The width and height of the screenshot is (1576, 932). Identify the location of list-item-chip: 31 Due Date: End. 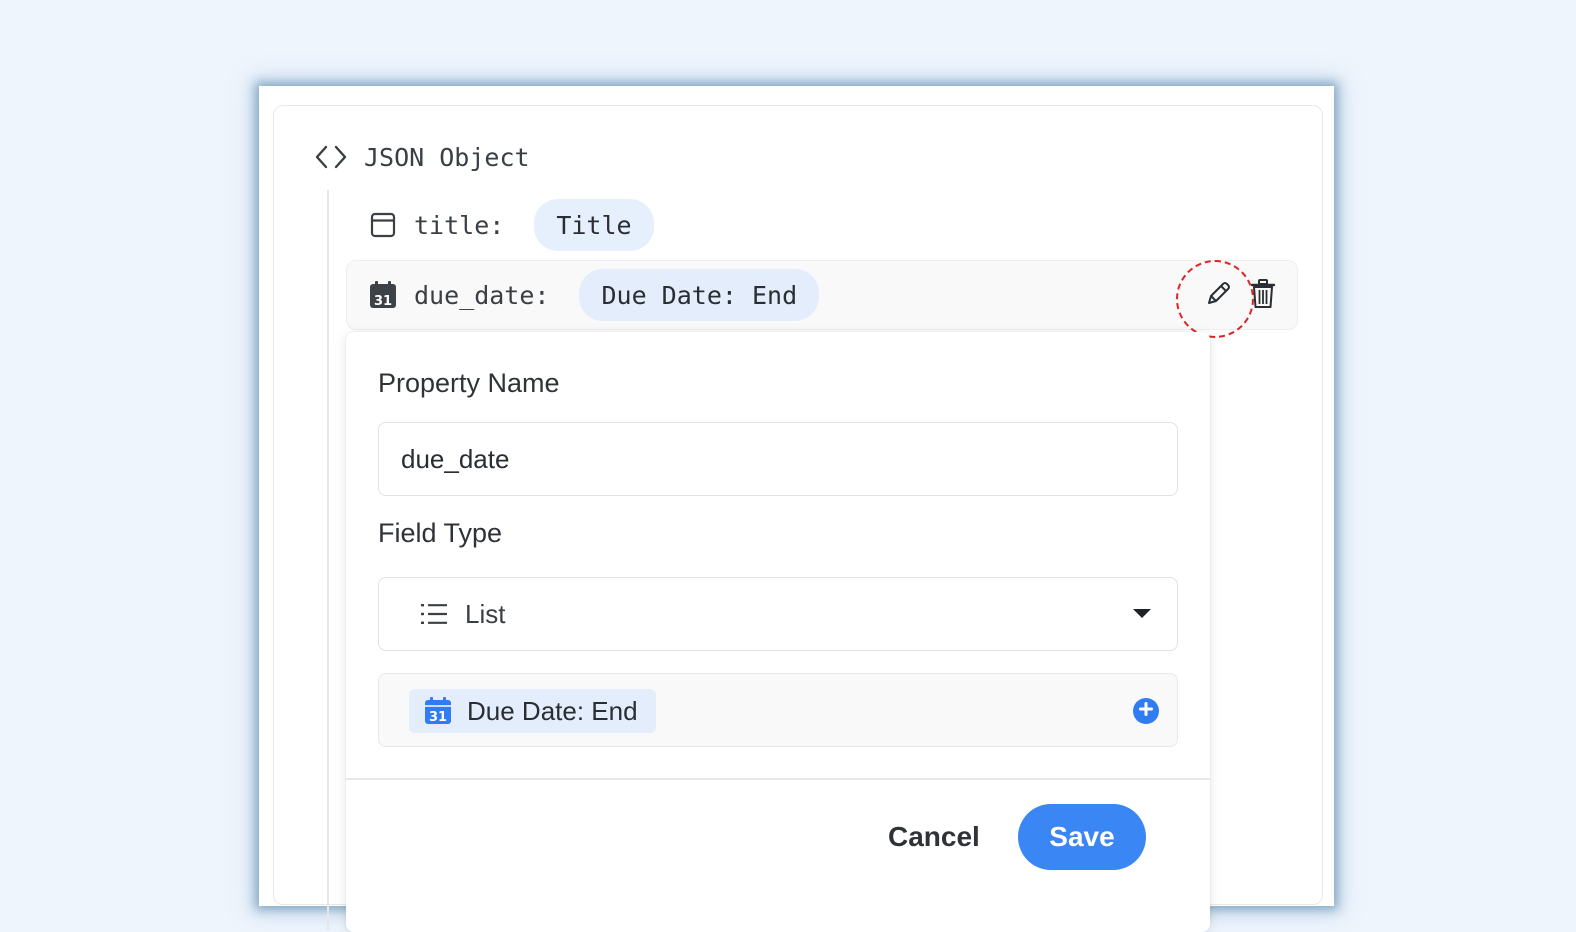
(532, 711).